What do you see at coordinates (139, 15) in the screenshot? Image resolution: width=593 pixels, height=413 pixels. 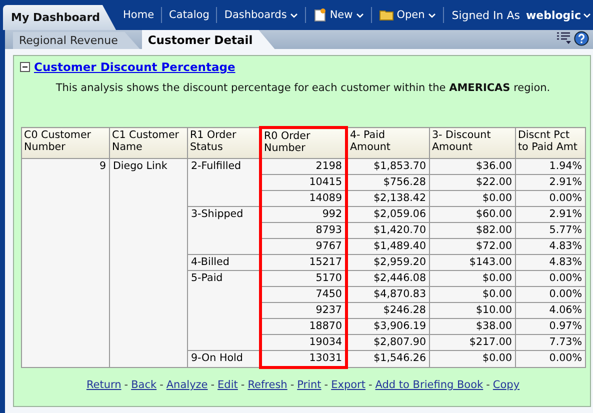 I see `nav-menu-item: Home` at bounding box center [139, 15].